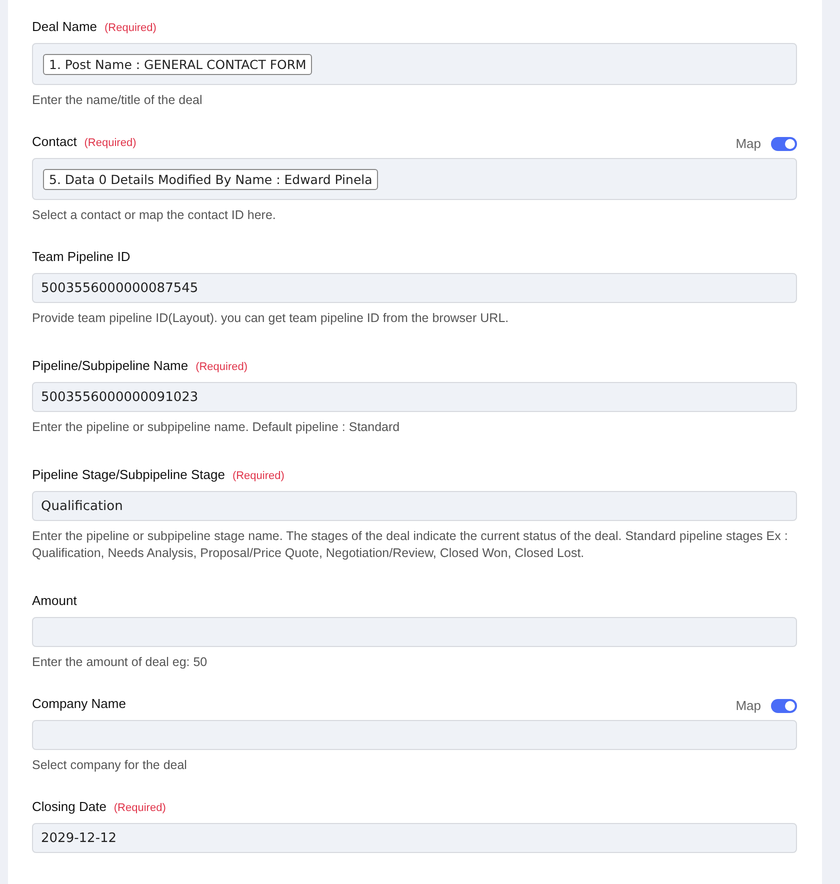  What do you see at coordinates (154, 215) in the screenshot?
I see `field-hint: Select a contact or map the contact ID here.` at bounding box center [154, 215].